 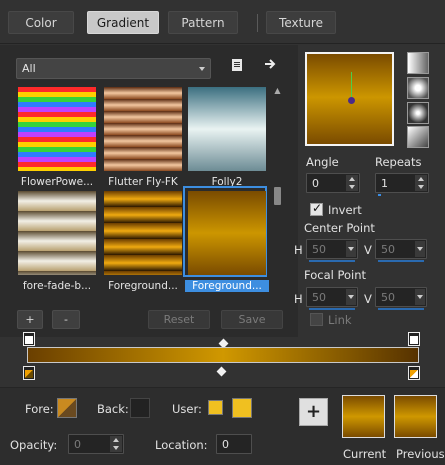 What do you see at coordinates (351, 86) in the screenshot?
I see `angle-line` at bounding box center [351, 86].